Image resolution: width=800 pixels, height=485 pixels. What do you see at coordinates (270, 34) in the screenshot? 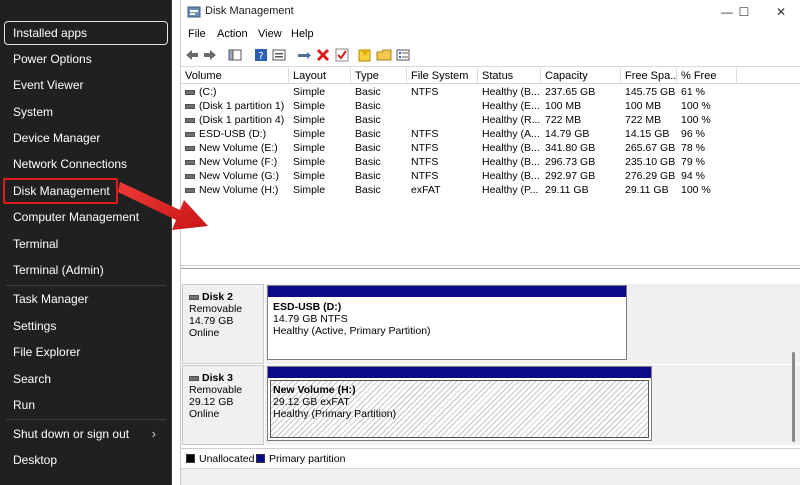
I see `menu-view: View` at bounding box center [270, 34].